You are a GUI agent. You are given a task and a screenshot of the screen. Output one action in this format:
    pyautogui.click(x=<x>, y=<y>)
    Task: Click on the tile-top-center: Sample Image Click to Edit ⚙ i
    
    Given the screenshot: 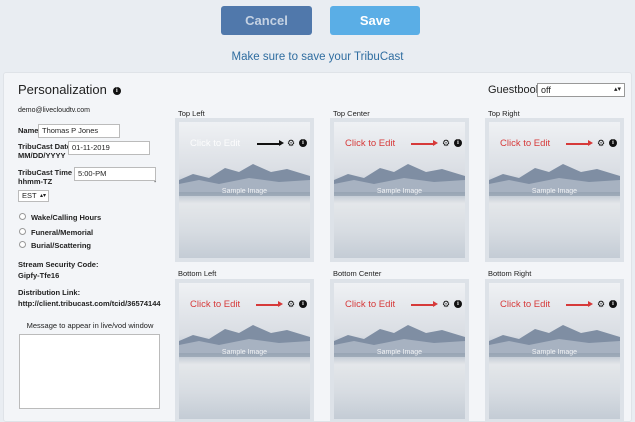 What is the action you would take?
    pyautogui.click(x=399, y=190)
    